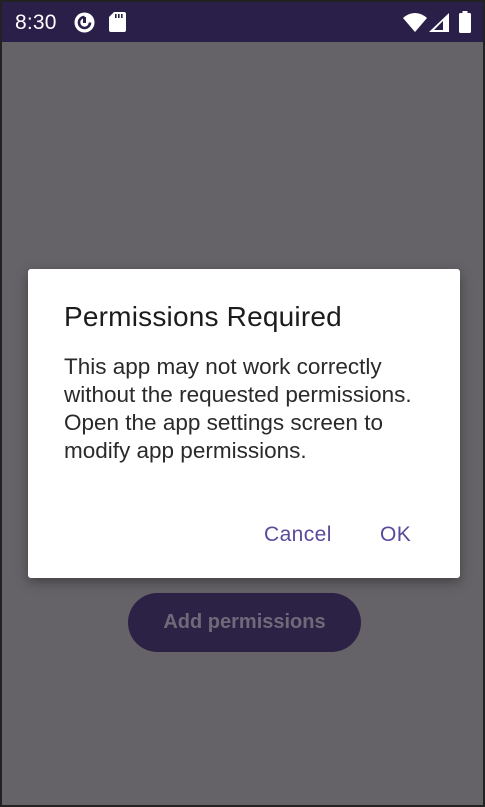  What do you see at coordinates (395, 535) in the screenshot?
I see `ok-button: OK` at bounding box center [395, 535].